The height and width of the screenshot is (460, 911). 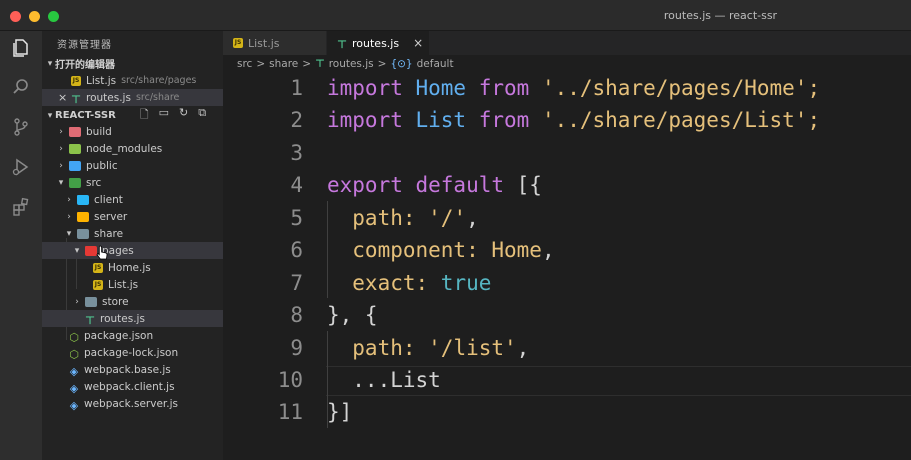 I want to click on code-token: component:, so click(x=409, y=250).